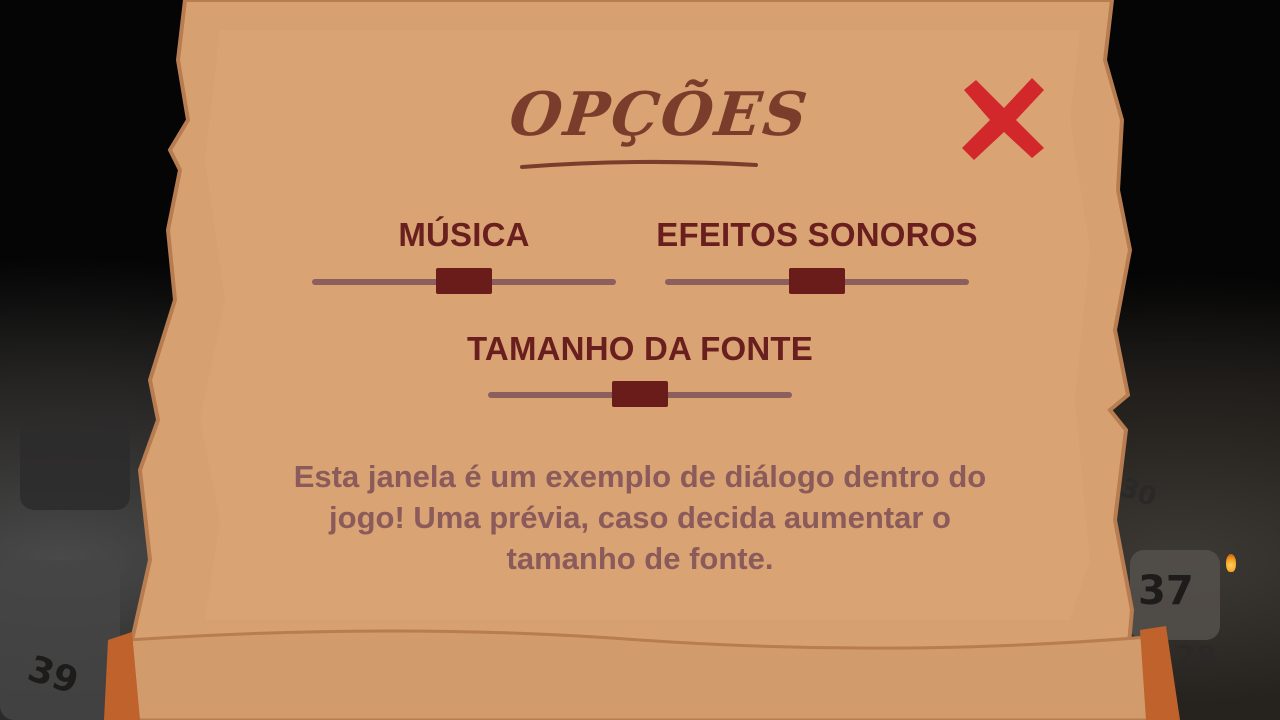 The width and height of the screenshot is (1280, 720). I want to click on music-slider-thumb, so click(464, 281).